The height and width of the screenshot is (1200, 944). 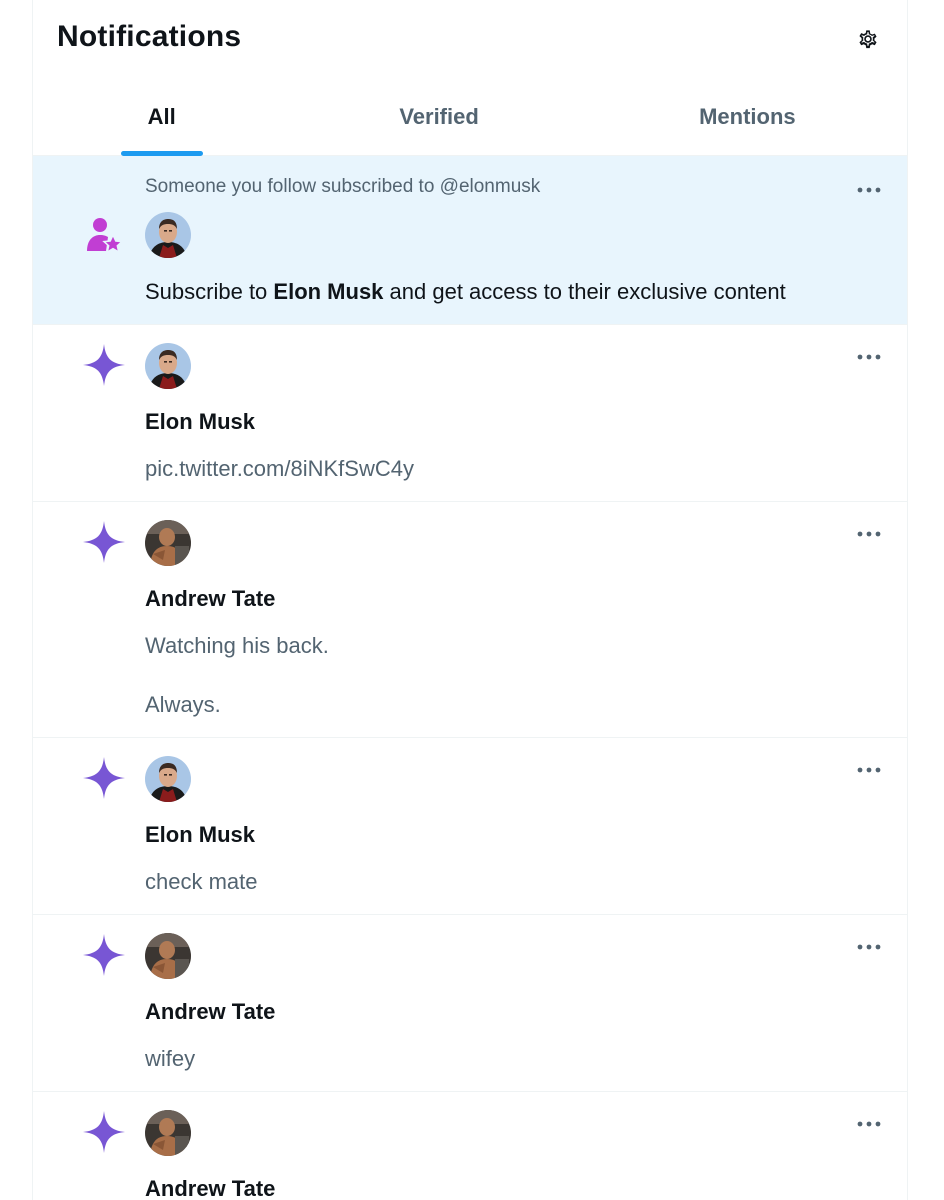 What do you see at coordinates (149, 36) in the screenshot?
I see `page-title: Notifications` at bounding box center [149, 36].